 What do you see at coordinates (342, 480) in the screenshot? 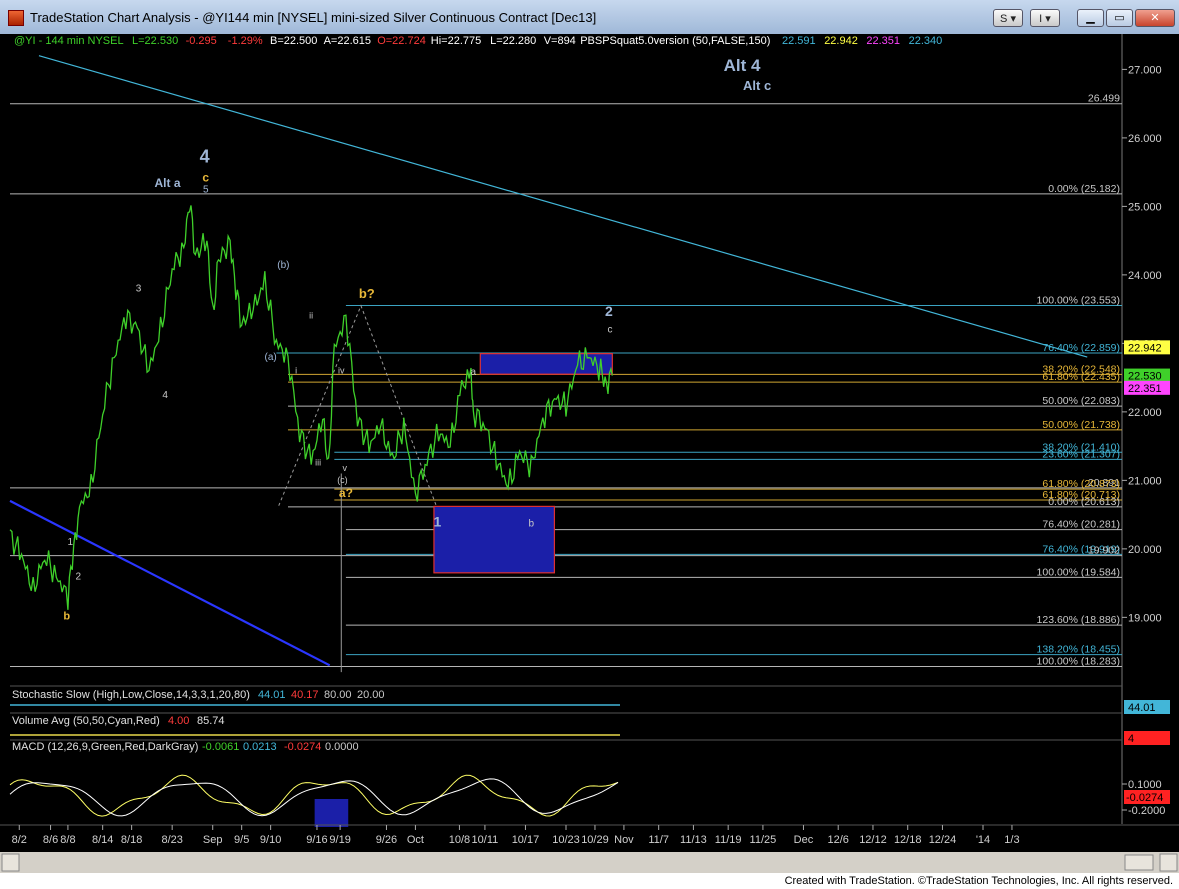
I see `wave-label: (c)` at bounding box center [342, 480].